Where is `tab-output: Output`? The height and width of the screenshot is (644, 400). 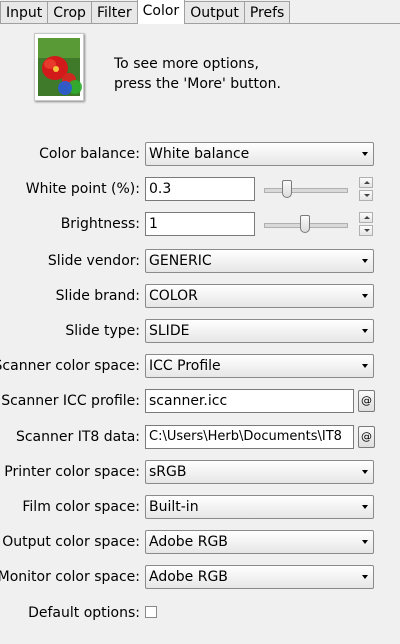
tab-output: Output is located at coordinates (214, 12).